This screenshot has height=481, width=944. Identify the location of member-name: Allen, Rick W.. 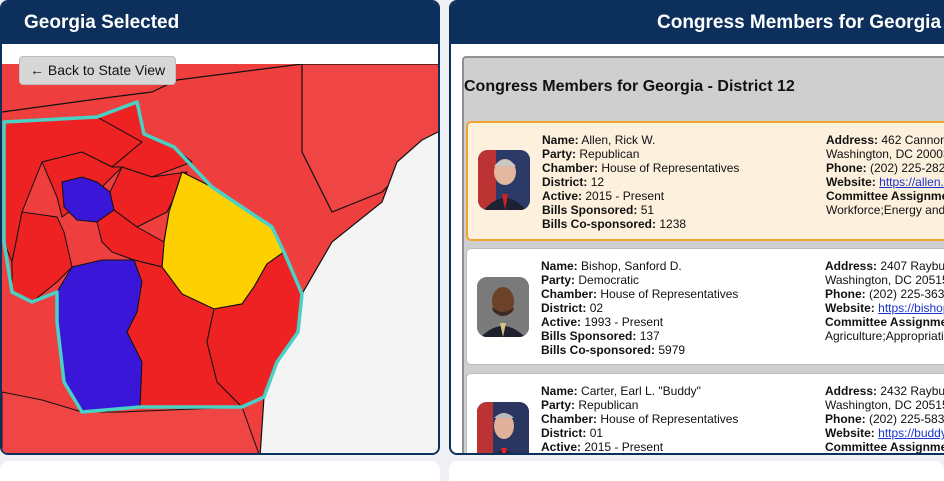
(618, 140).